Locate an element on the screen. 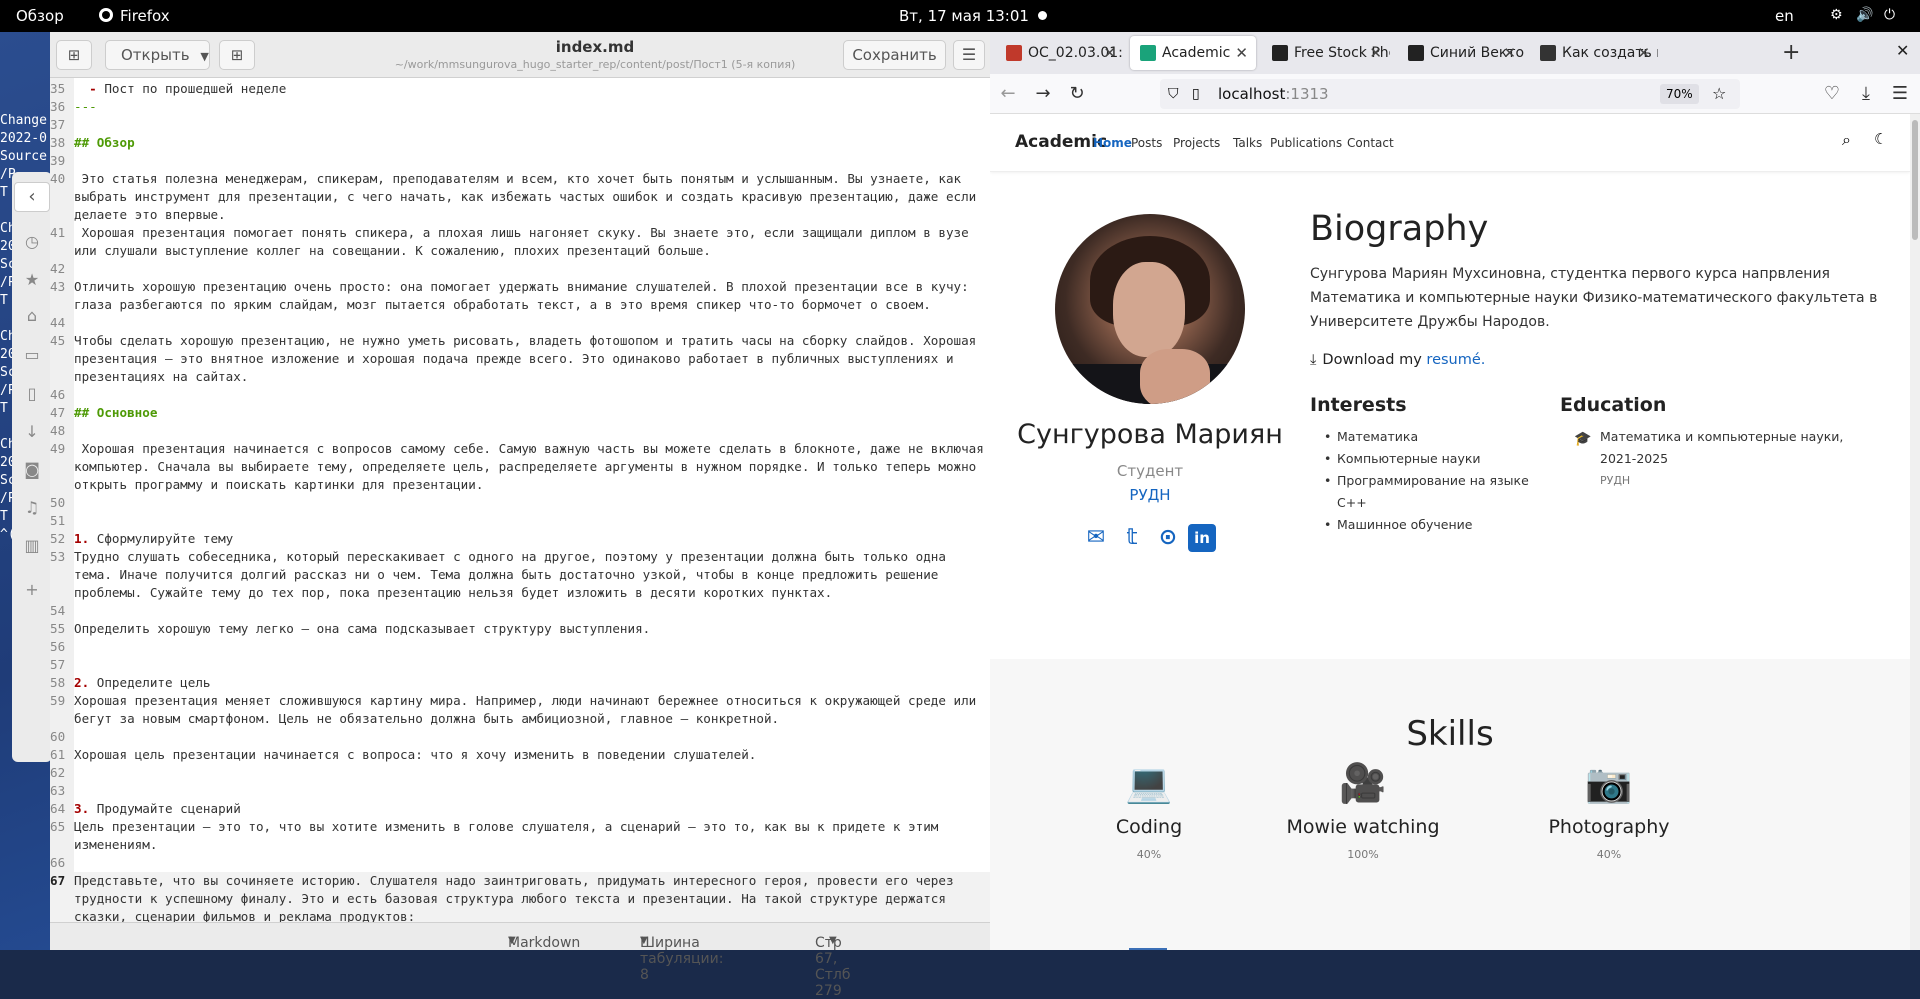  new-document-icon: ⊞ is located at coordinates (237, 55).